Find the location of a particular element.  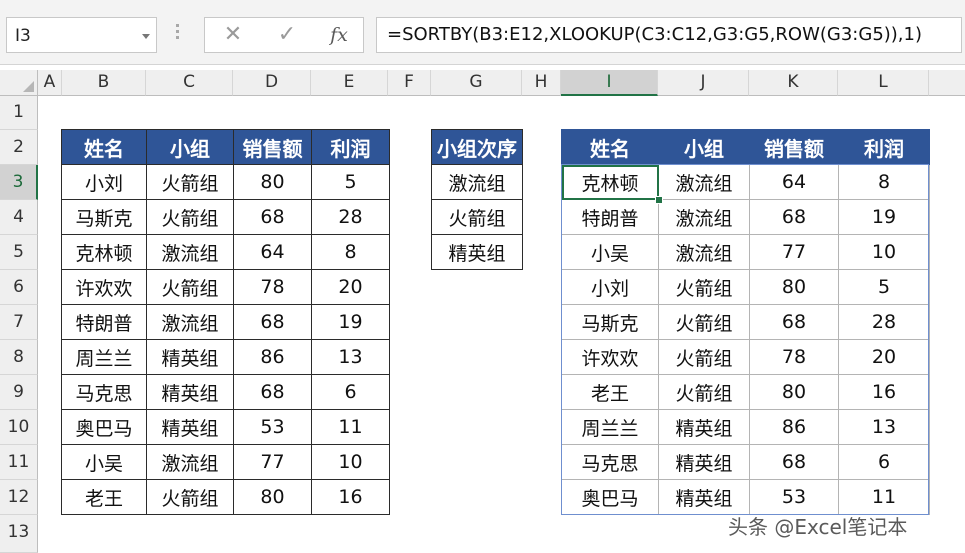

row-header-10: 10 is located at coordinates (19, 427).